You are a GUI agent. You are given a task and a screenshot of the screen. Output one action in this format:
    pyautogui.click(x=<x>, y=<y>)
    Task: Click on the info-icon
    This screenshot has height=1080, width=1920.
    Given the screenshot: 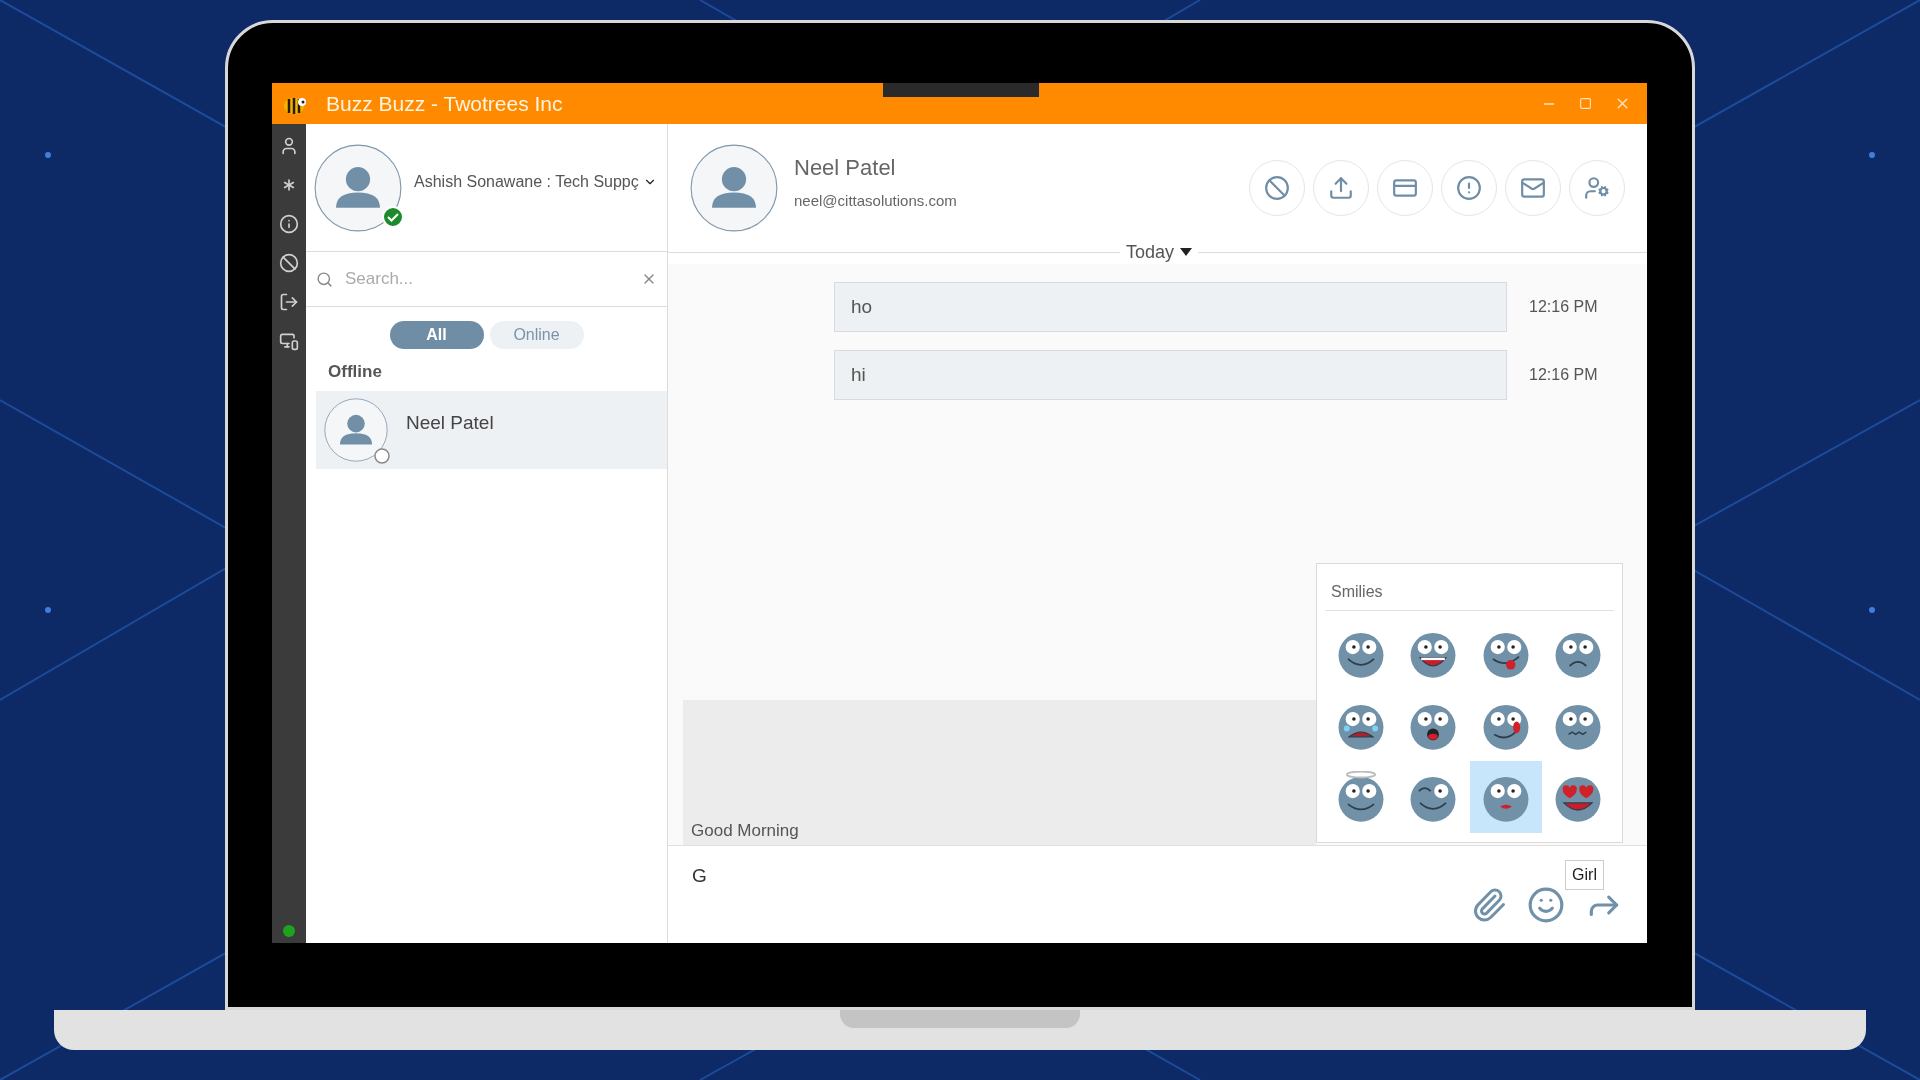 What is the action you would take?
    pyautogui.click(x=289, y=224)
    